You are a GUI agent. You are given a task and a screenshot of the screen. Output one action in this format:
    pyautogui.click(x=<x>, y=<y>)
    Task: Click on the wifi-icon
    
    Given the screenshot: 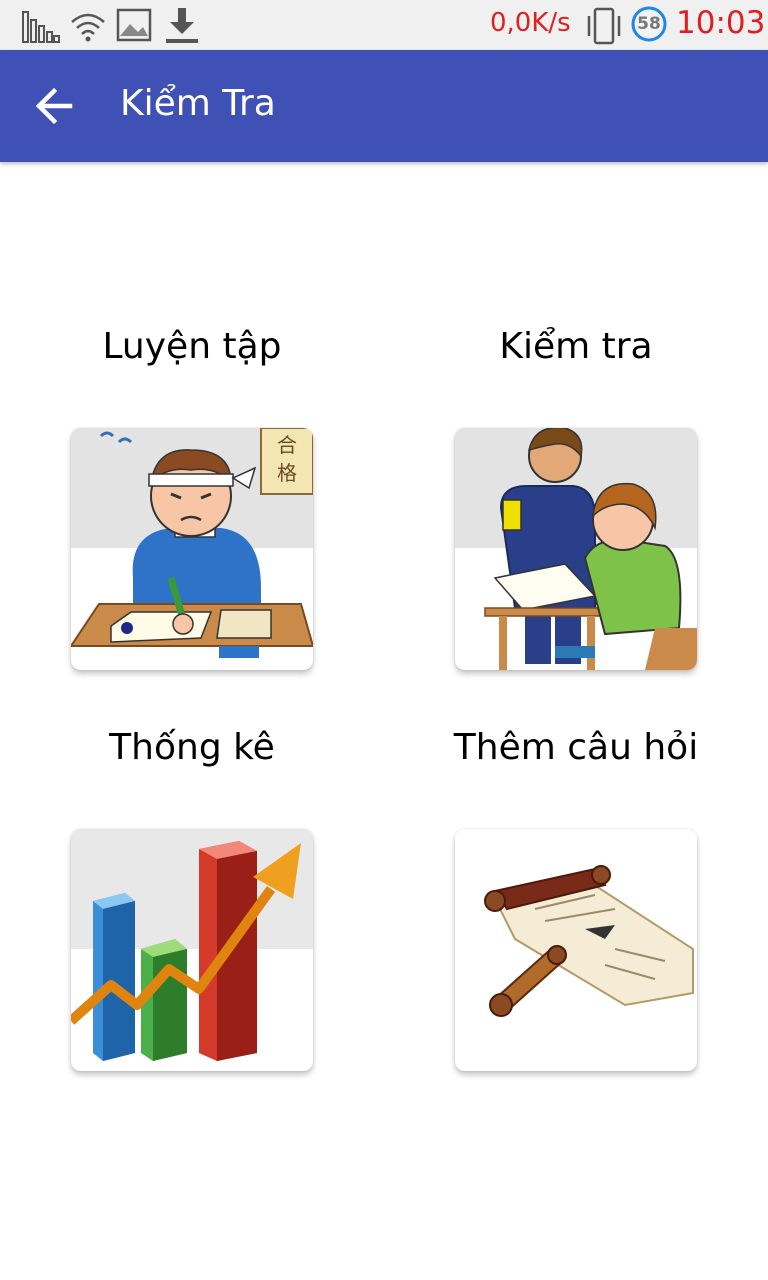 What is the action you would take?
    pyautogui.click(x=88, y=27)
    